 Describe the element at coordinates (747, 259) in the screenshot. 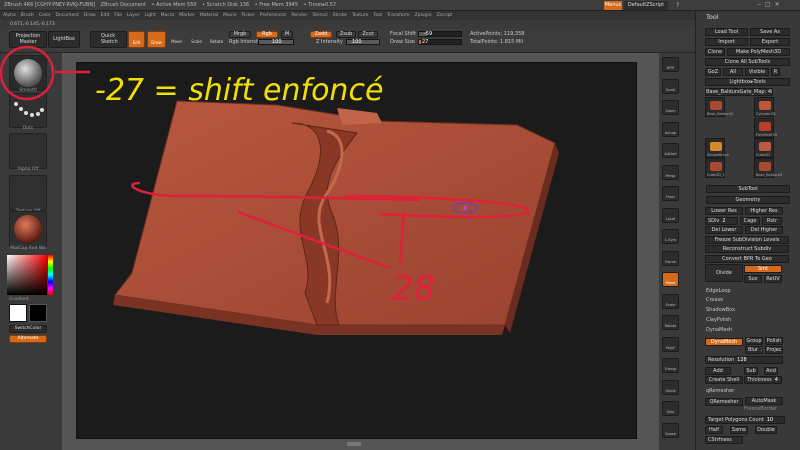

I see `convert-bpr-button: Convert BPR To Geo` at that location.